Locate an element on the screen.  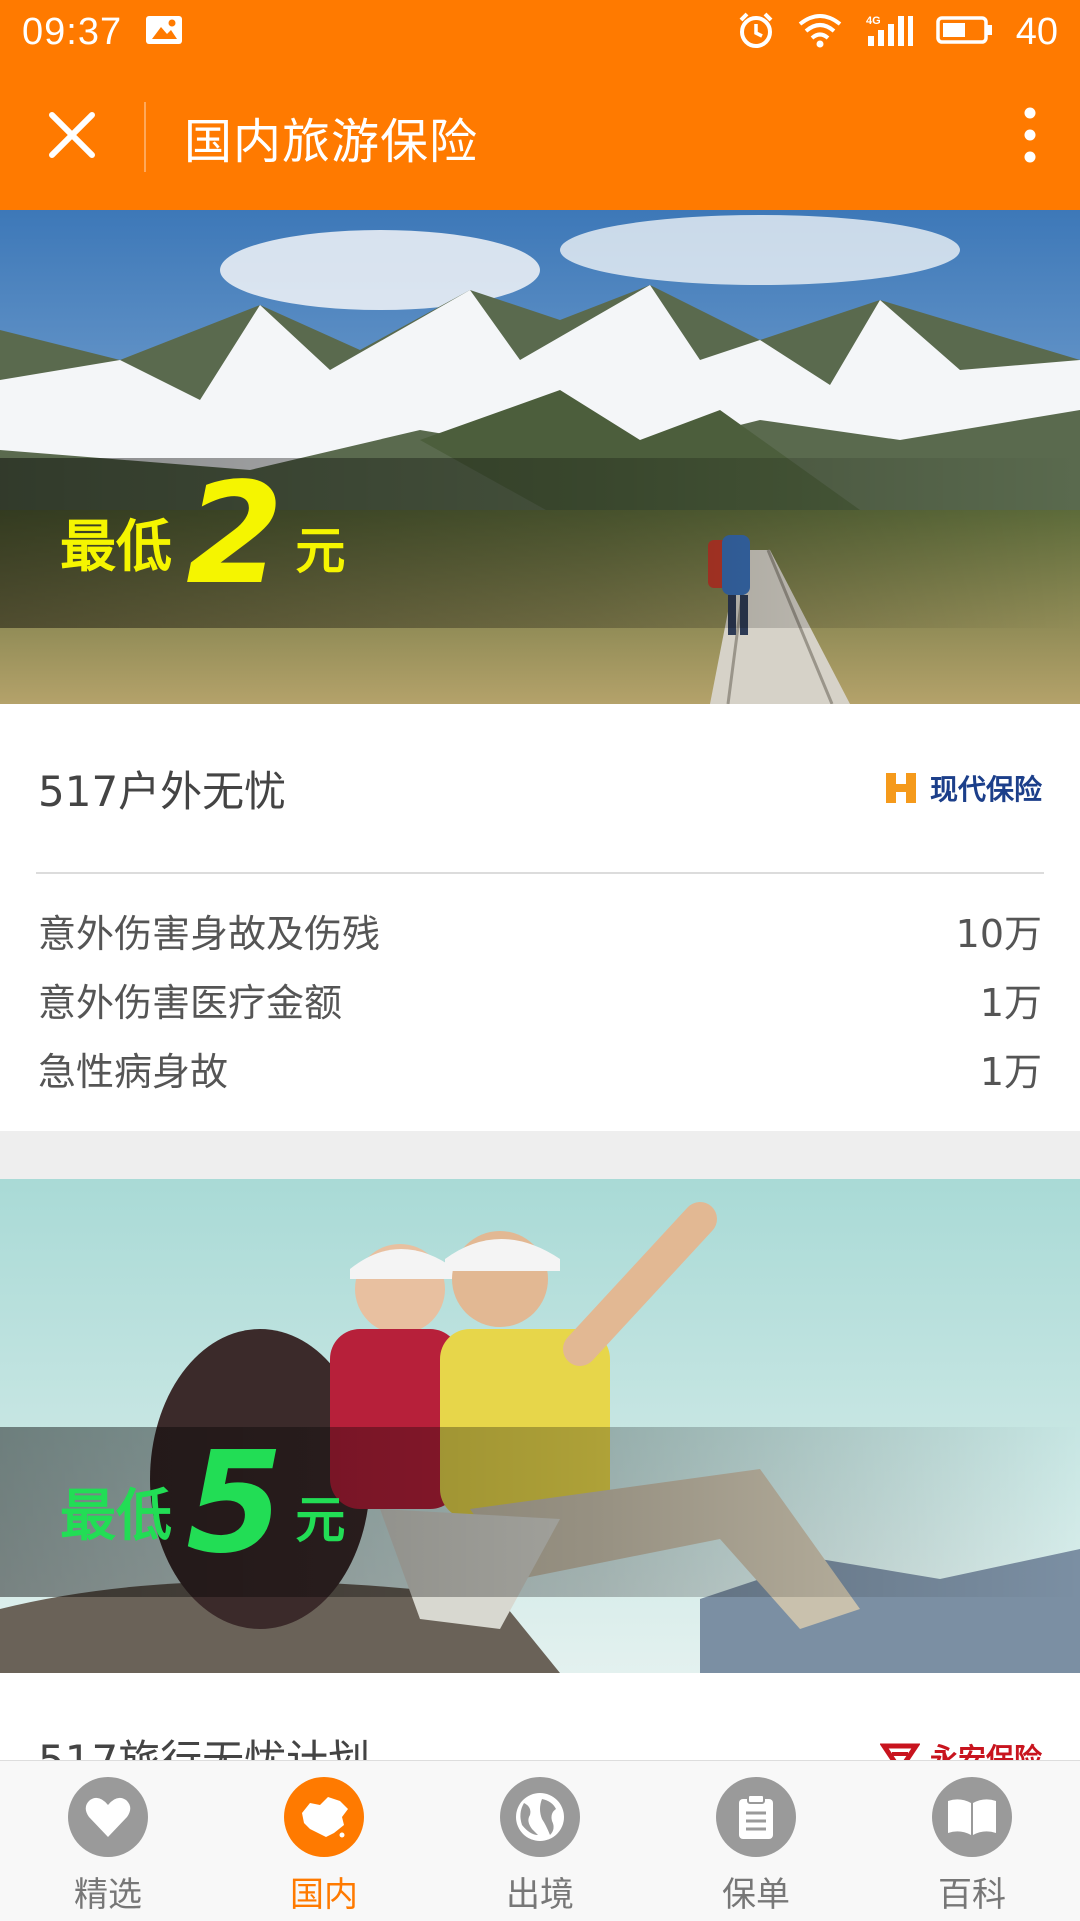
tab-label: 保单 is located at coordinates (756, 1895).